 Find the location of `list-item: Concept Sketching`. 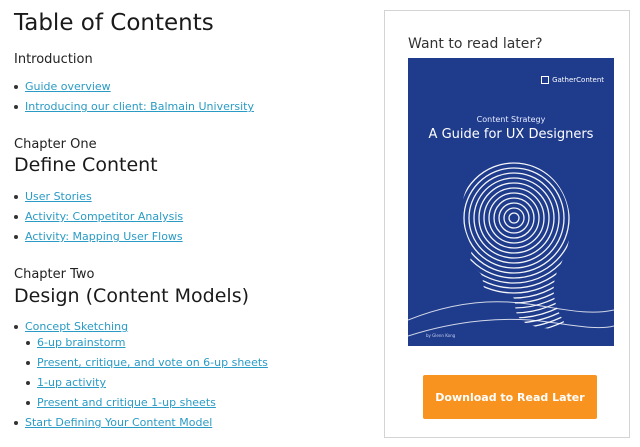

list-item: Concept Sketching is located at coordinates (71, 326).